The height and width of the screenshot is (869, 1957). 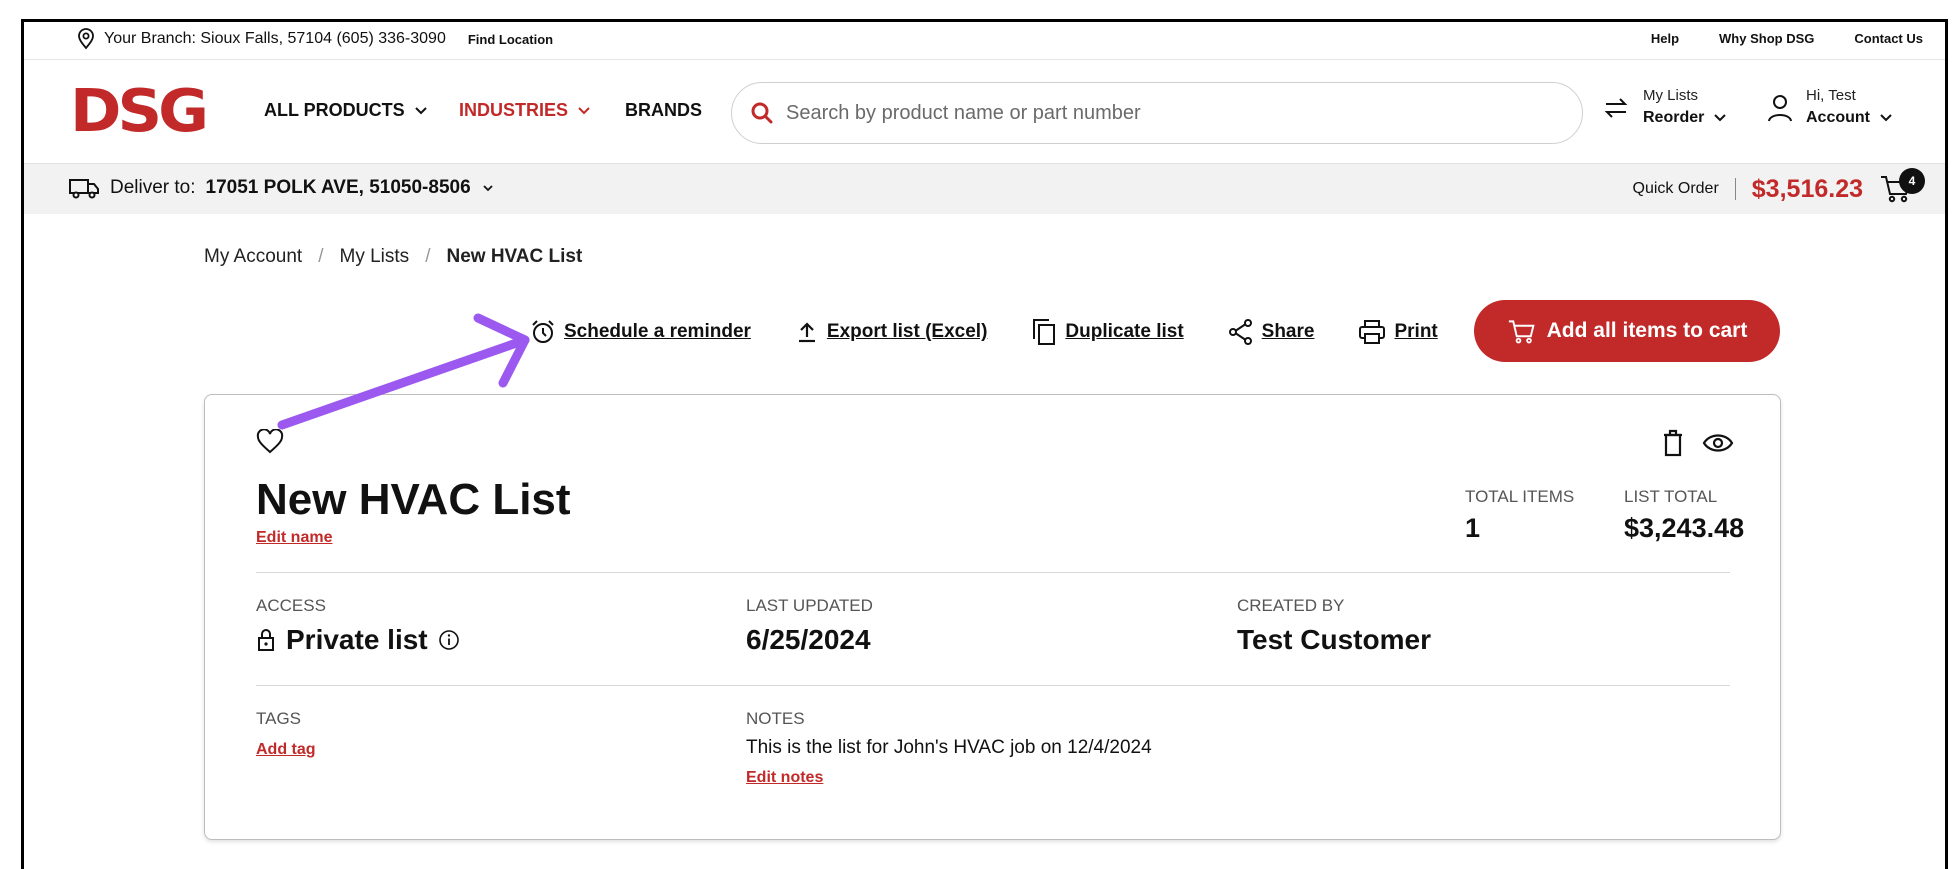 What do you see at coordinates (270, 442) in the screenshot?
I see `heart-icon` at bounding box center [270, 442].